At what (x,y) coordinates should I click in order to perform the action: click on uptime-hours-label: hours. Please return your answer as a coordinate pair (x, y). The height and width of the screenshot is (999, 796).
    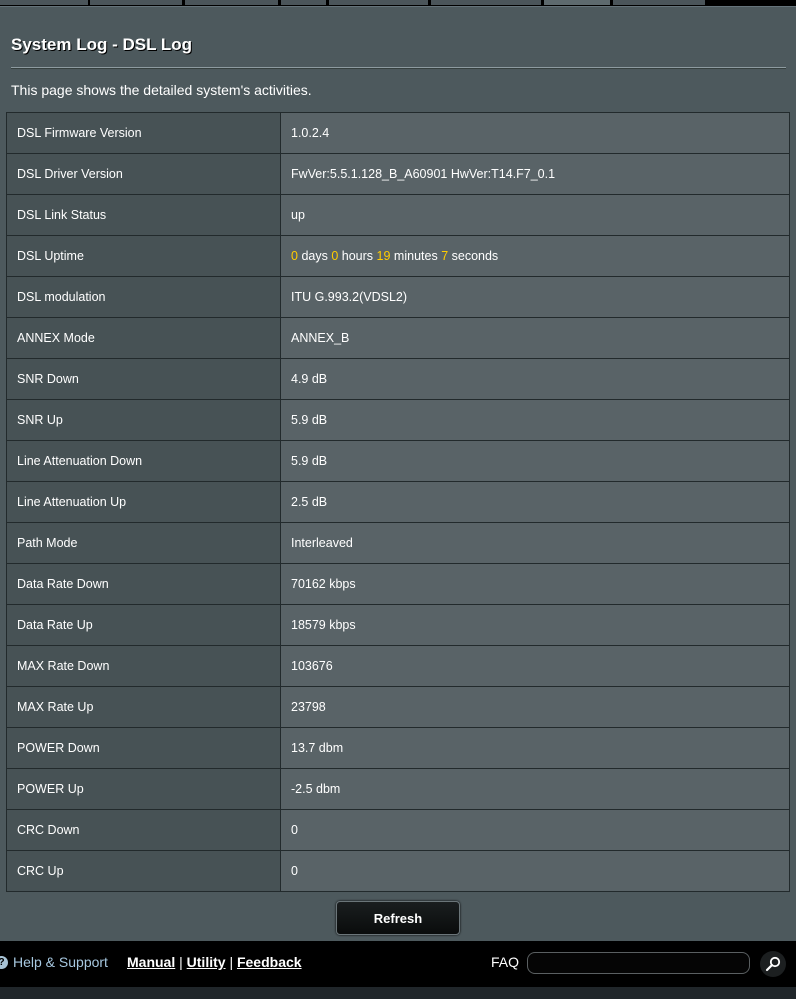
    Looking at the image, I should click on (357, 256).